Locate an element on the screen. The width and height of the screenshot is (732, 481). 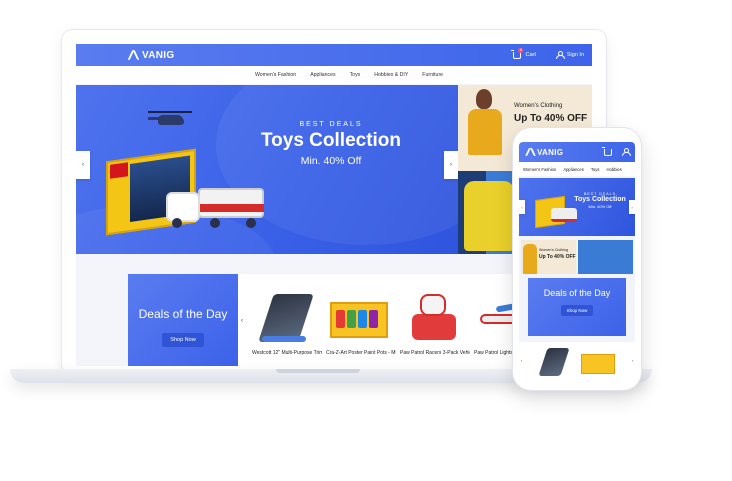
mobile-promo-line2: Up To 40% OFF is located at coordinates (557, 257).